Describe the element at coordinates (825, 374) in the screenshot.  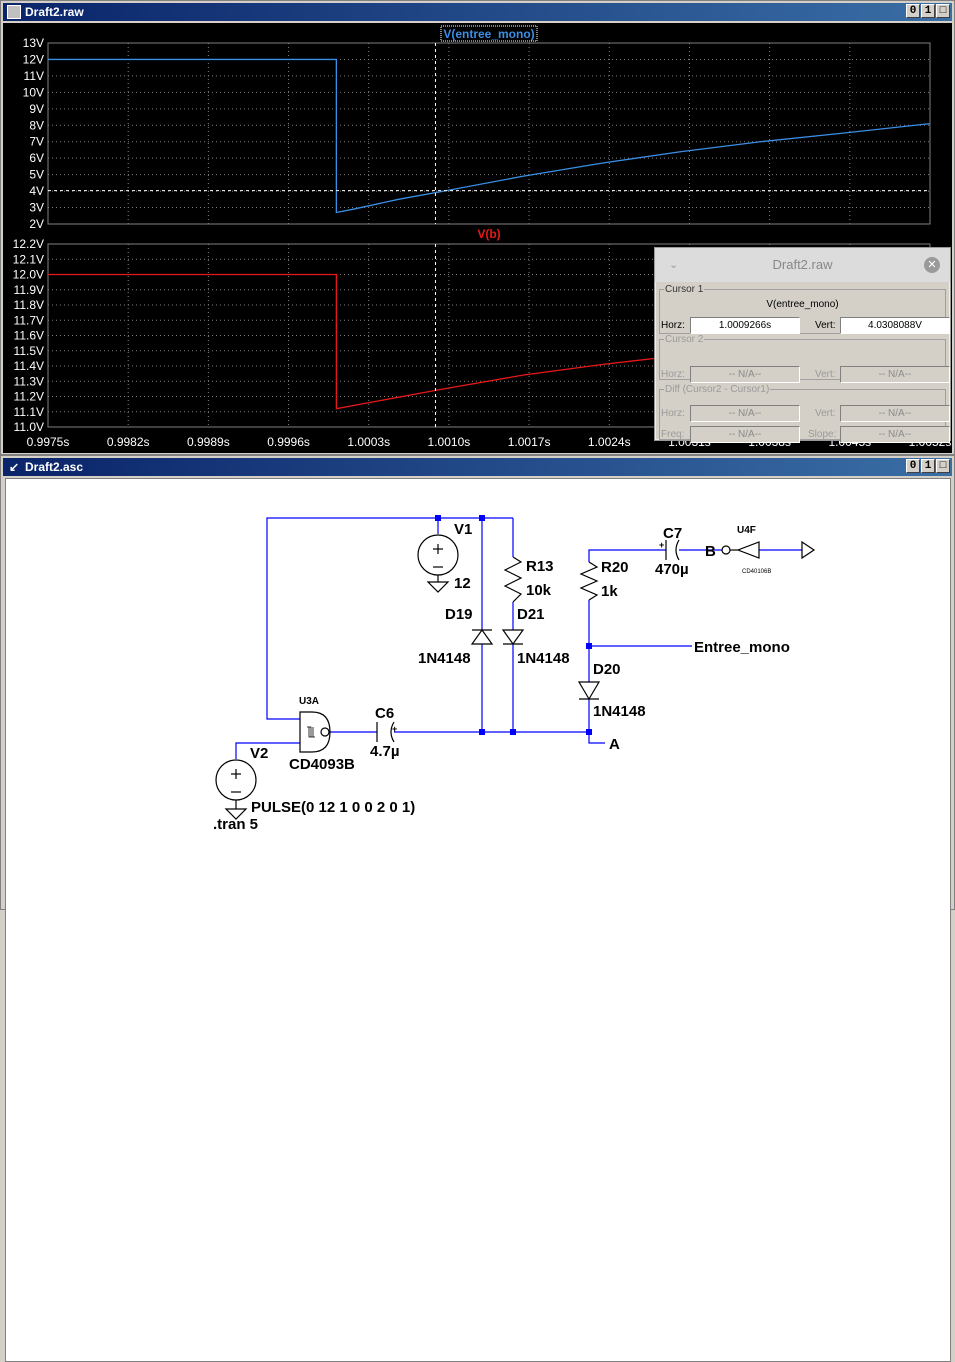
I see `cursor2-vert-label: Vert:` at that location.